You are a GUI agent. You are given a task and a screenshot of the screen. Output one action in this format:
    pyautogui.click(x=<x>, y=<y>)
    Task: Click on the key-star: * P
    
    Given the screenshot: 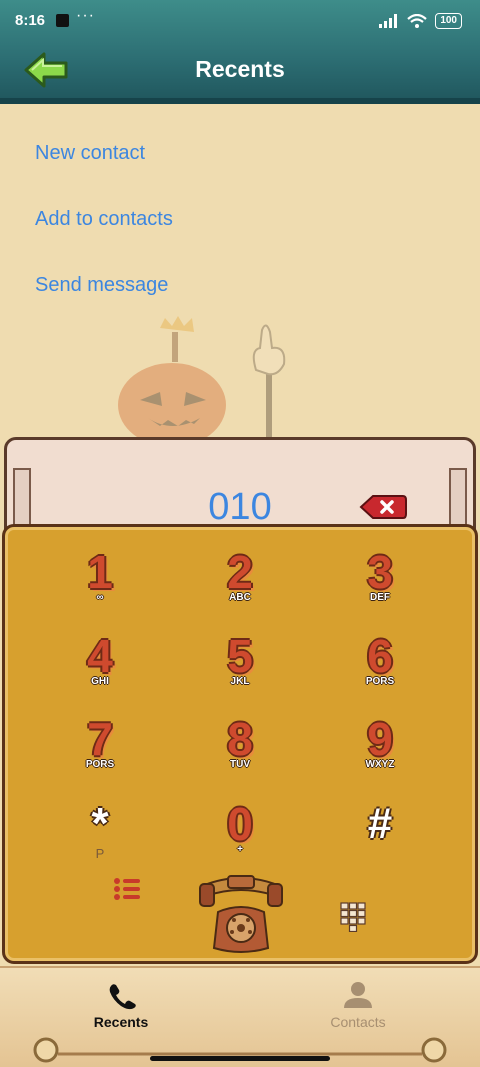 What is the action you would take?
    pyautogui.click(x=100, y=838)
    